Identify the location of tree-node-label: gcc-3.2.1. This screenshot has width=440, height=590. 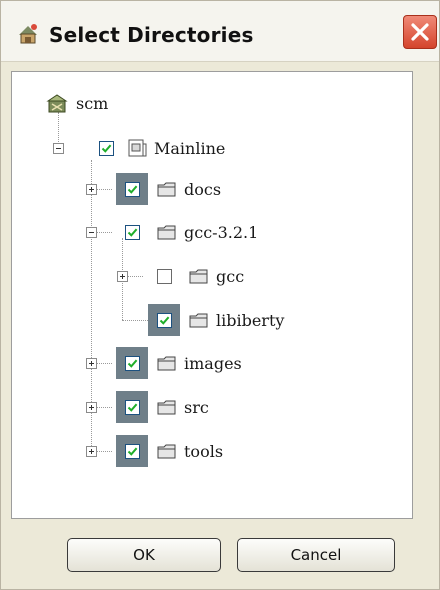
(221, 232).